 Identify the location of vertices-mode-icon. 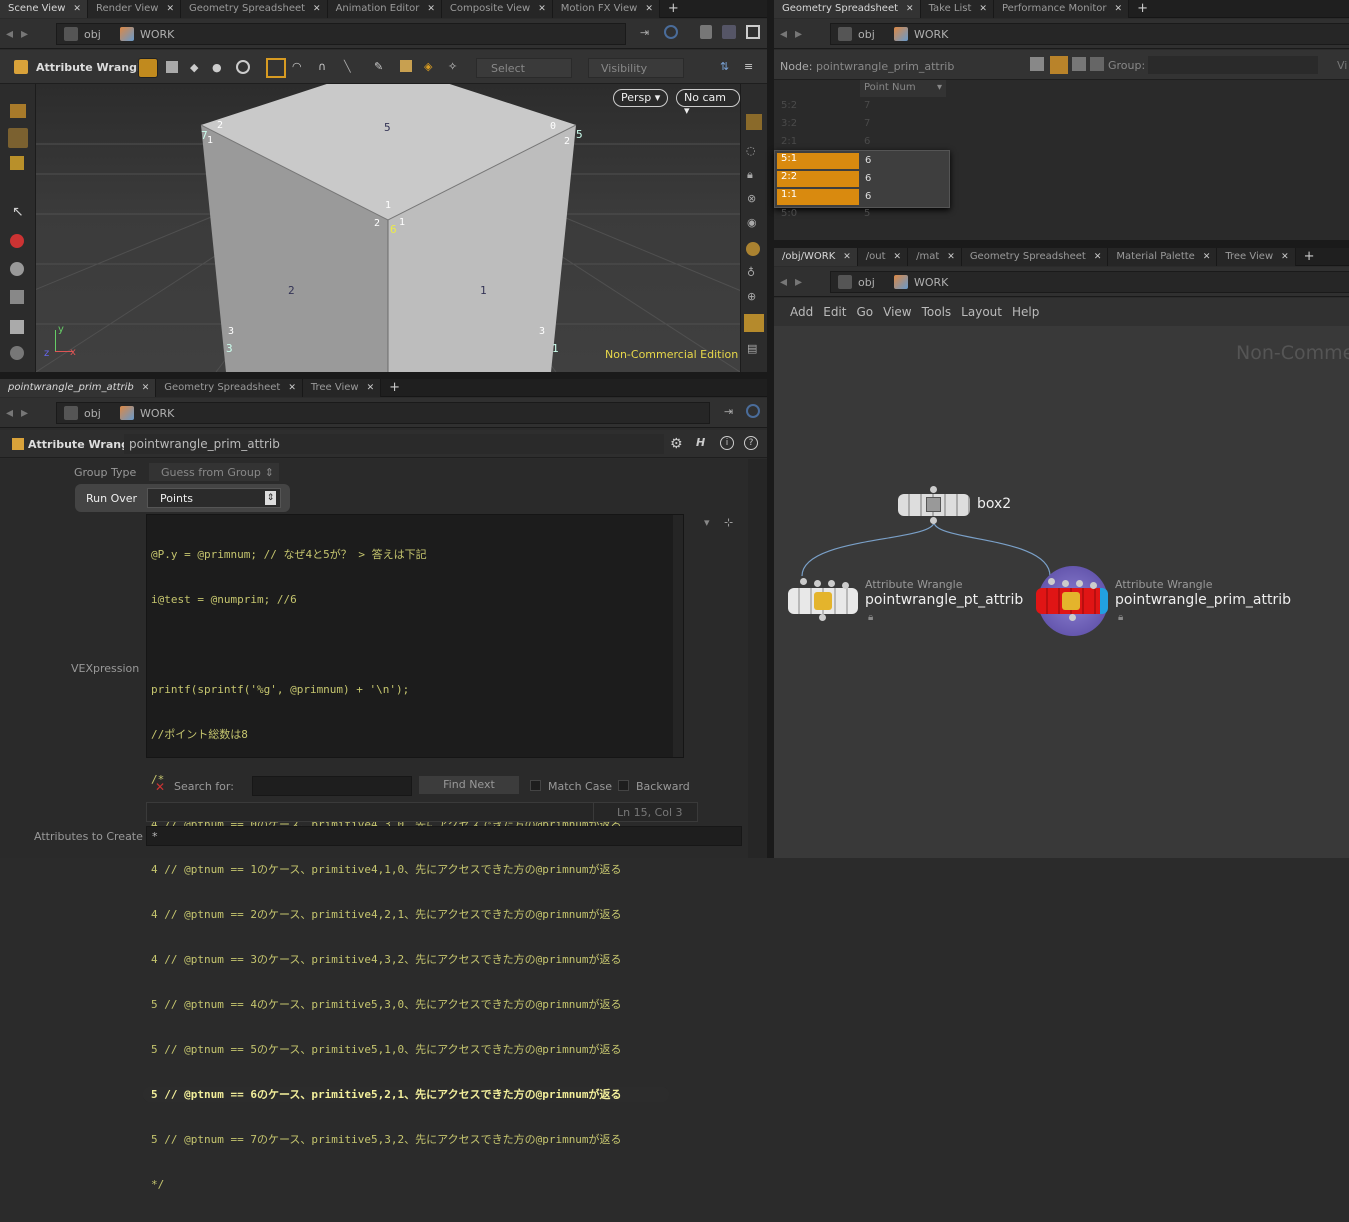
(1079, 64).